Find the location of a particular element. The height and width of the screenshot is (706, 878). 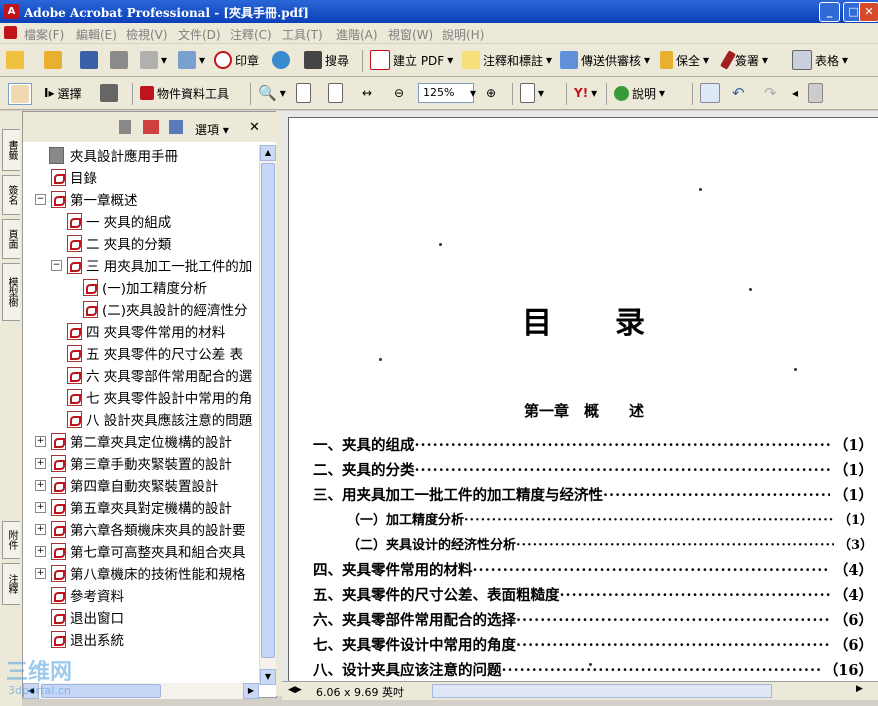

attach-button: ▾ is located at coordinates (191, 60).